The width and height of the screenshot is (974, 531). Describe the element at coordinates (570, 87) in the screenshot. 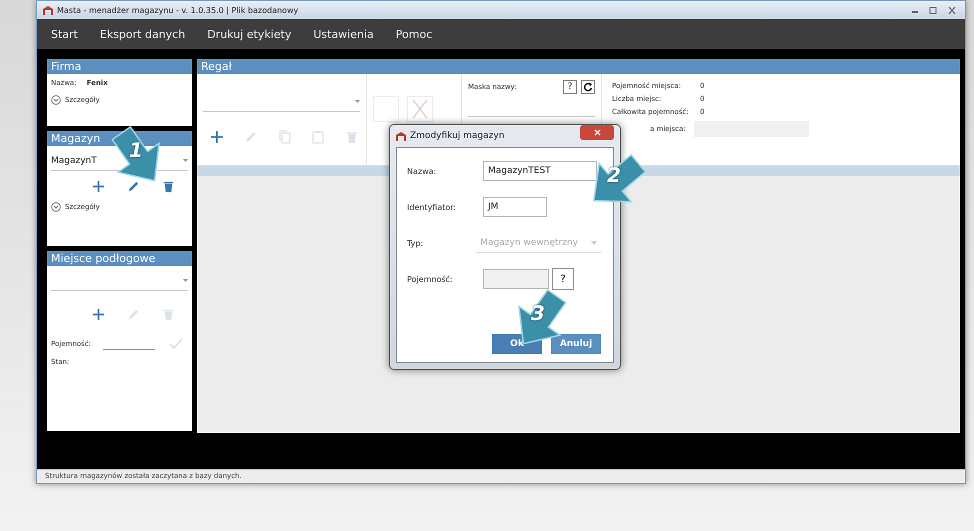

I see `help-button: ?` at that location.